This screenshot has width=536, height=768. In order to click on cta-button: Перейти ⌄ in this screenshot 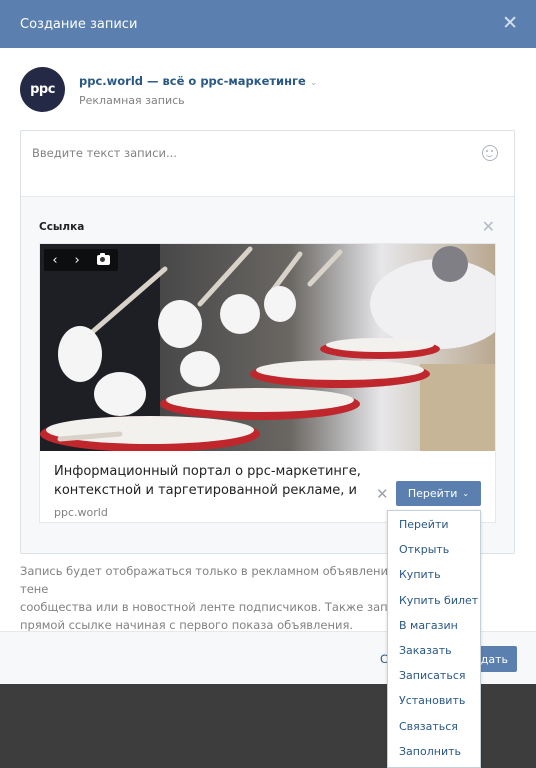, I will do `click(438, 493)`.